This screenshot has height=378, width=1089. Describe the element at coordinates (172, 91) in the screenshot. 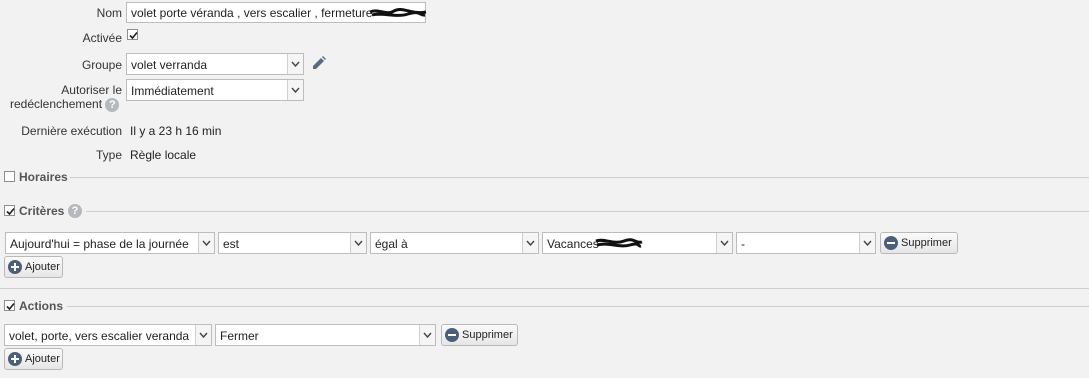

I see `retrigger-value: Immédiatement` at that location.